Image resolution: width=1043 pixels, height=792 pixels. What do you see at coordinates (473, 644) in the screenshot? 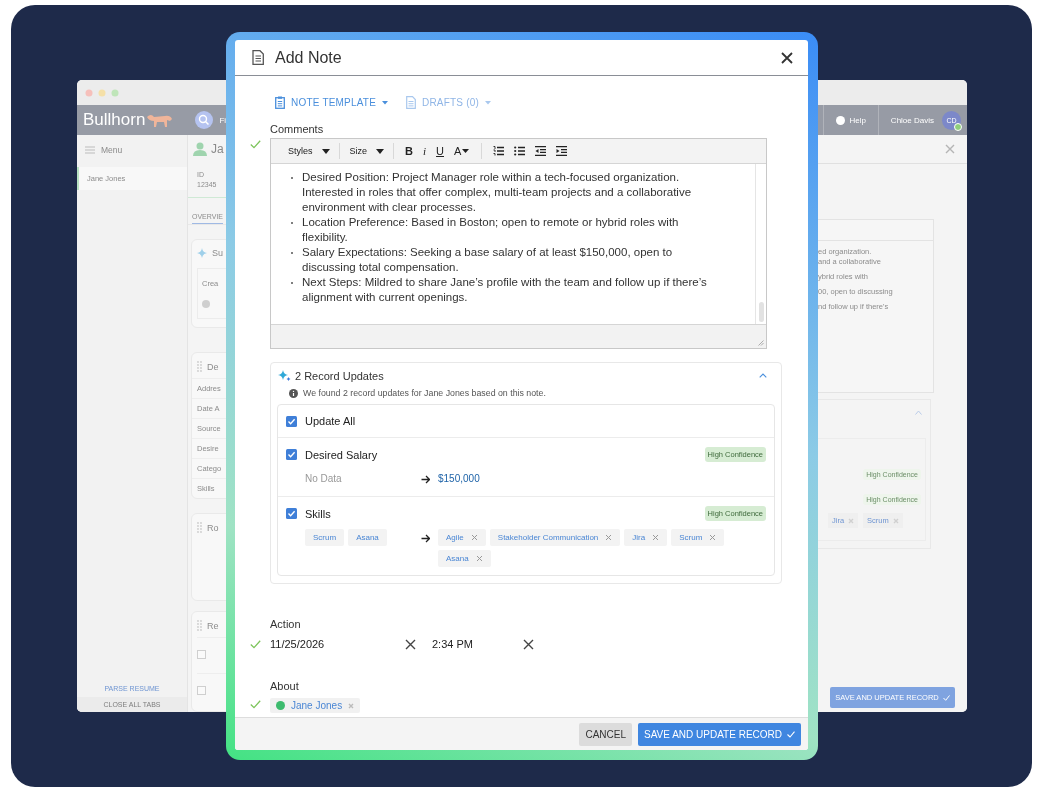
I see `time-field: 2:34 PM` at bounding box center [473, 644].